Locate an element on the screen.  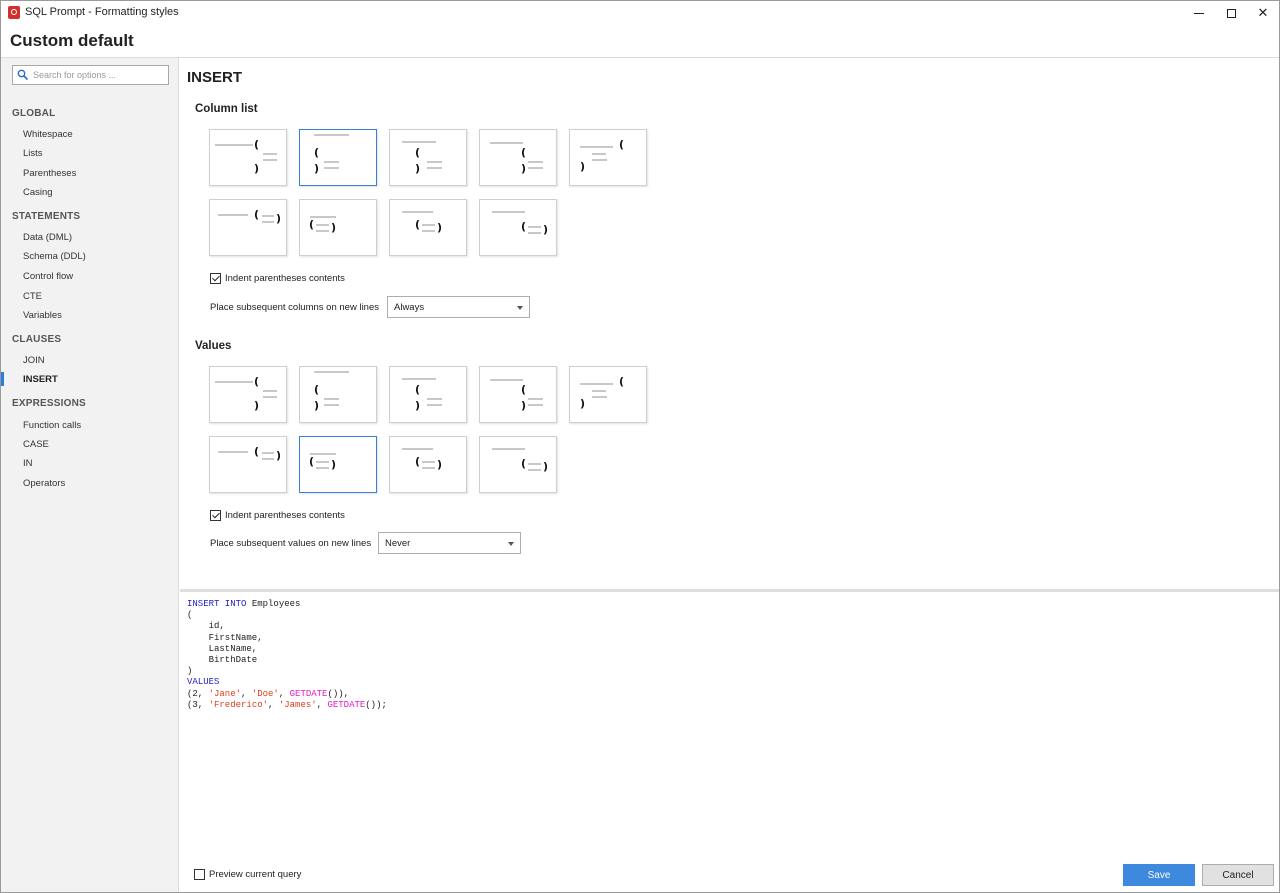
preview-current-query-label: Preview current query is located at coordinates (255, 874).